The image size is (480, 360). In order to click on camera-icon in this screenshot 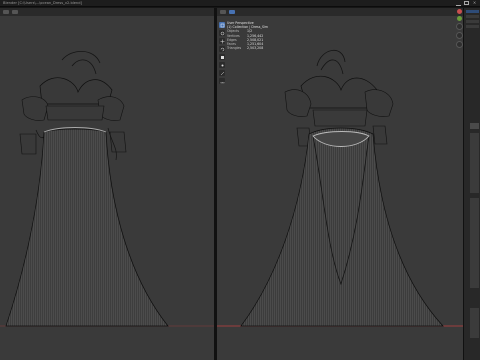, I will do `click(459, 44)`.